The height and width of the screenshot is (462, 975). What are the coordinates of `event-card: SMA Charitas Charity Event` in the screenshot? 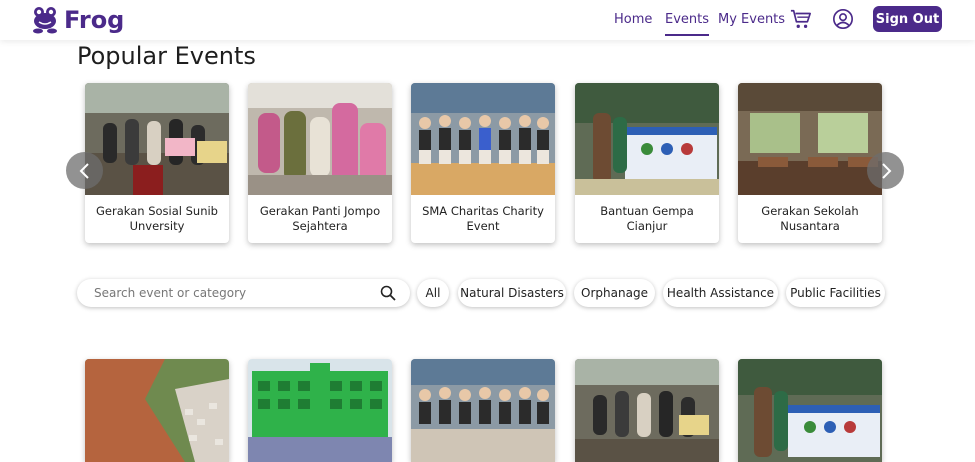 It's located at (483, 163).